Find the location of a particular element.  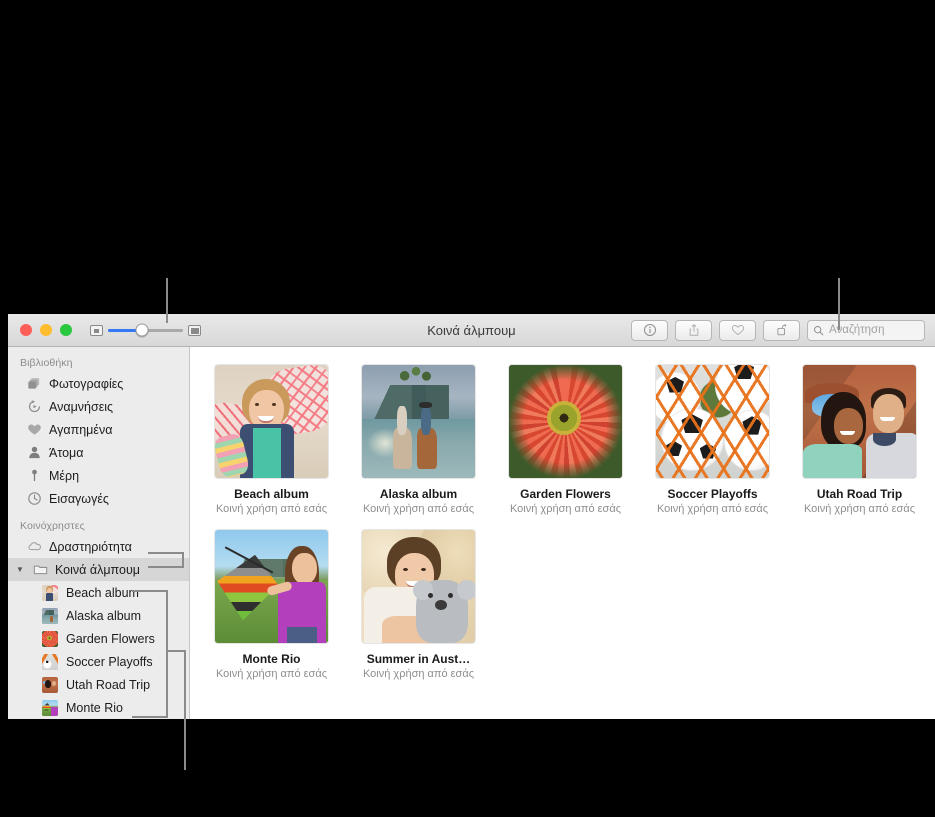

album-item-alaska-album: Alaska album Κοινή χρήση από εσάς is located at coordinates (418, 440).